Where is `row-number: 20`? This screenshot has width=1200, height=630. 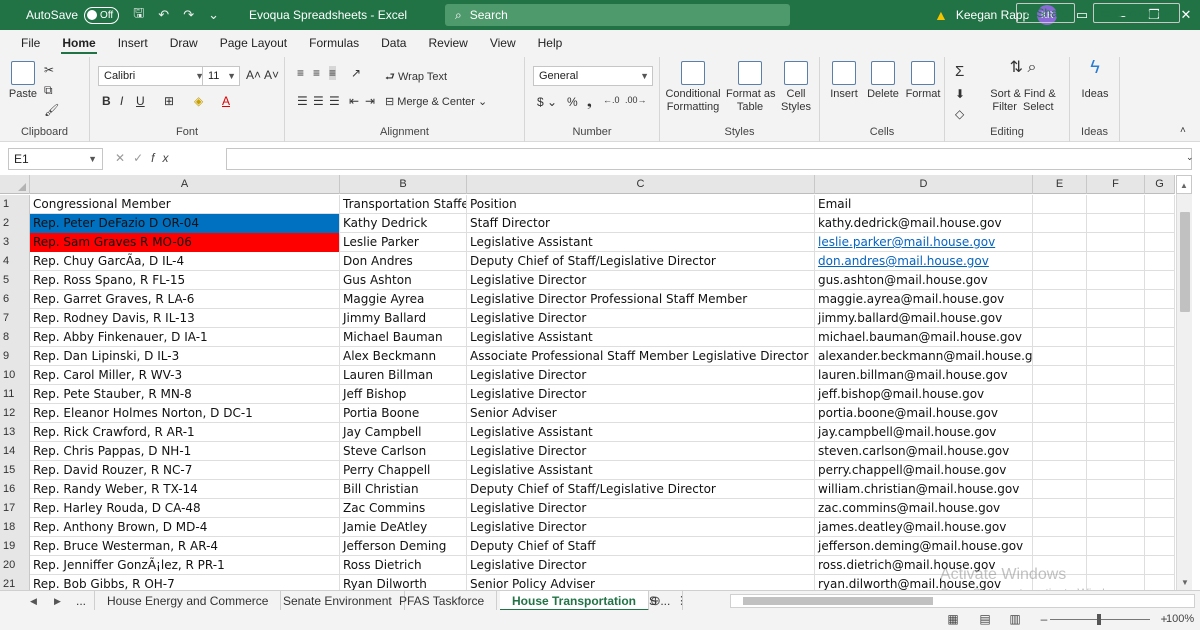
row-number: 20 is located at coordinates (15, 565).